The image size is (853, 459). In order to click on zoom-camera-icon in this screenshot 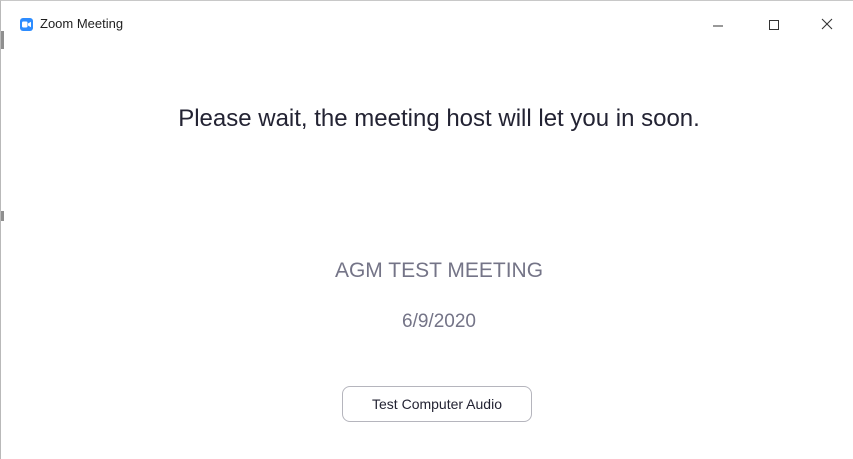, I will do `click(26, 24)`.